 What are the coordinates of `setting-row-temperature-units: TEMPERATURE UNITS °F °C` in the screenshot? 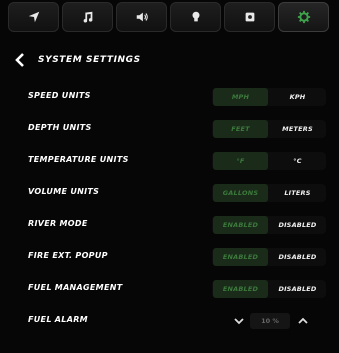 It's located at (169, 161).